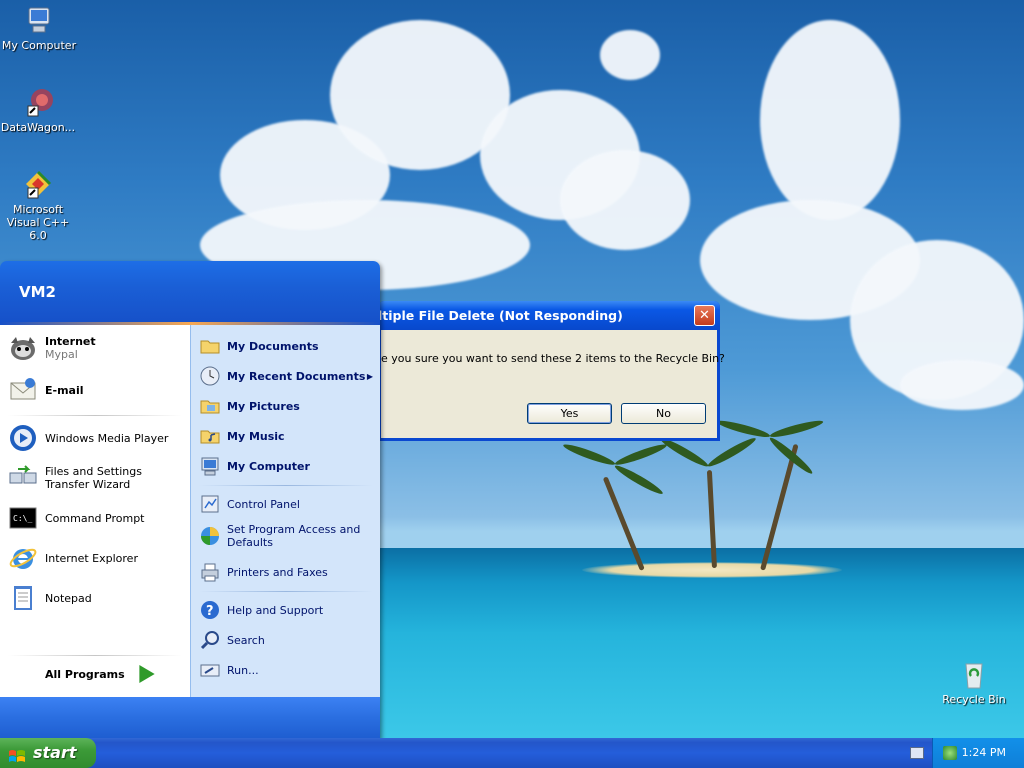  Describe the element at coordinates (23, 348) in the screenshot. I see `mypal-browser-icon` at that location.